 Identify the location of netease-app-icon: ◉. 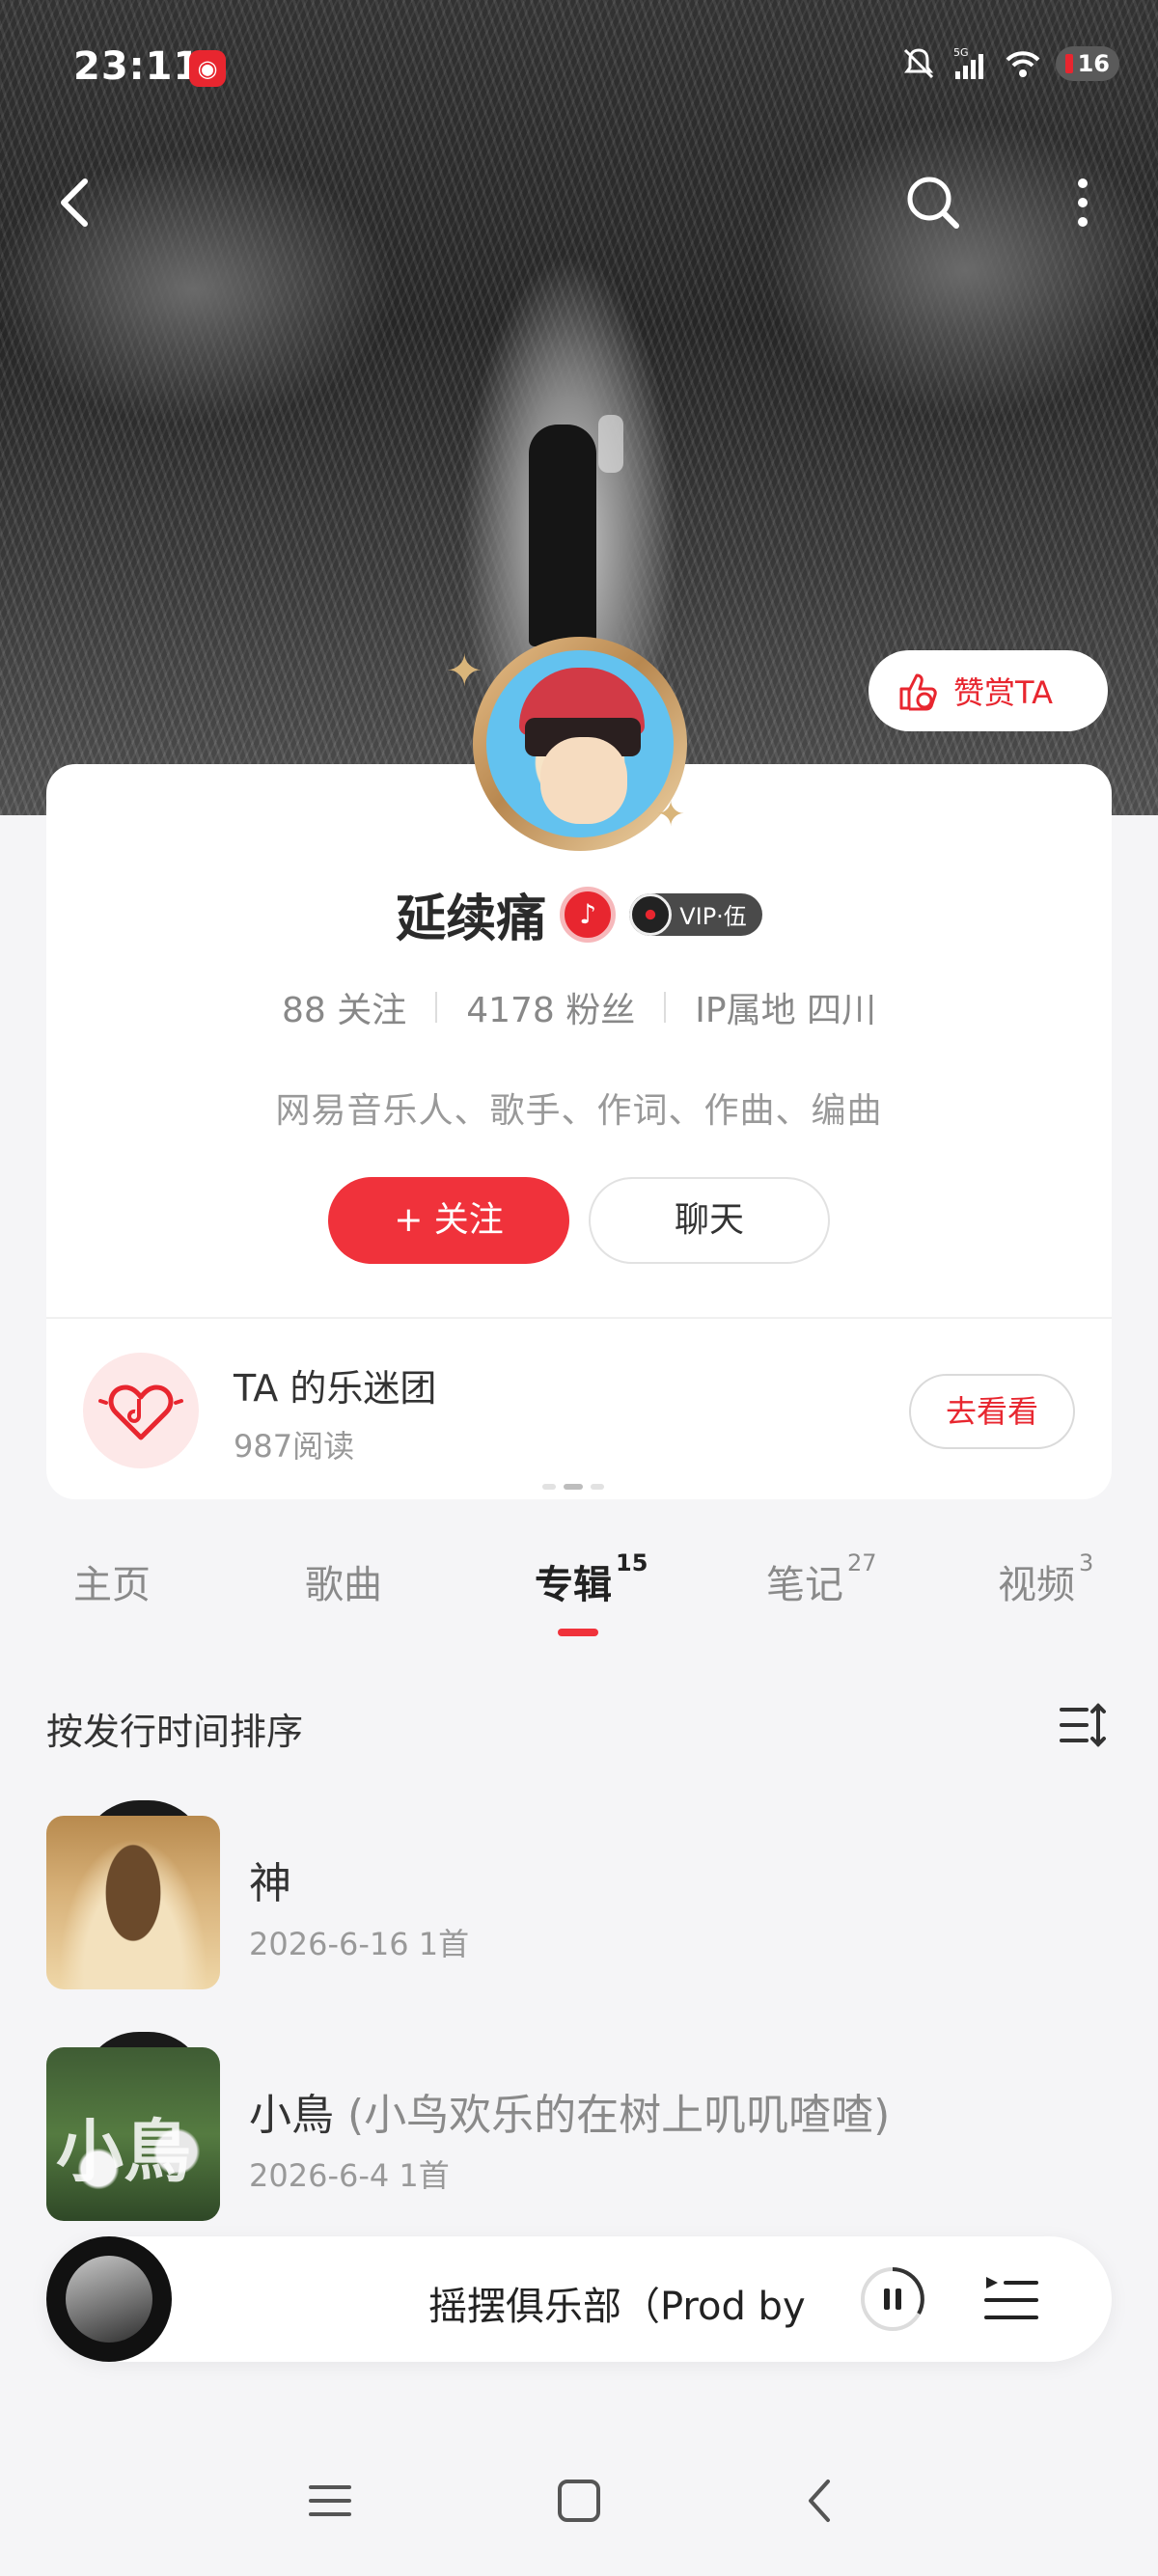
(207, 68).